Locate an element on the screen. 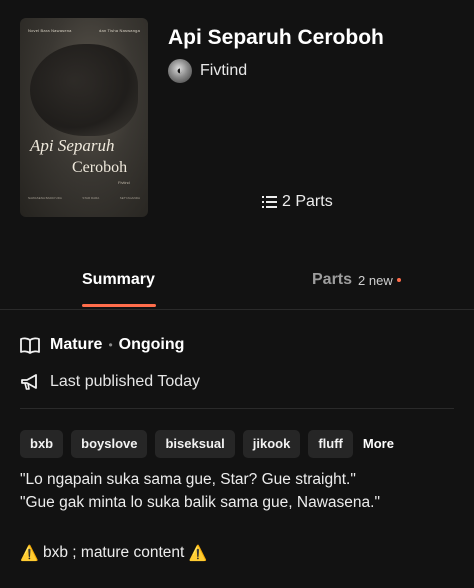 This screenshot has height=588, width=474. tab-summary: Summary is located at coordinates (118, 280).